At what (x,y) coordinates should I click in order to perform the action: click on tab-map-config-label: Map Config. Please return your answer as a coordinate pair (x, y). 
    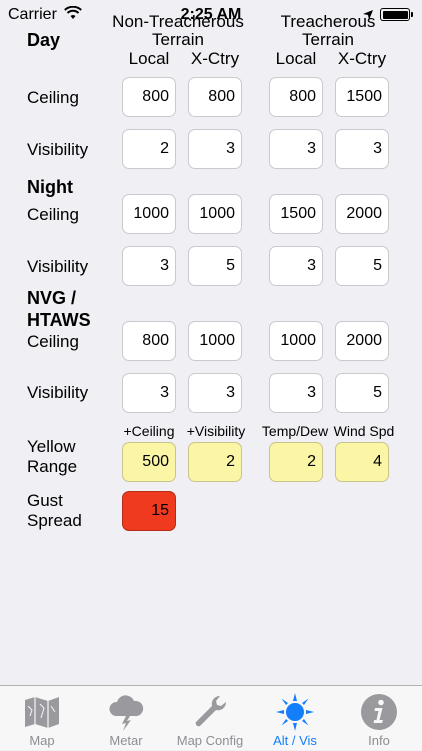
    Looking at the image, I should click on (210, 740).